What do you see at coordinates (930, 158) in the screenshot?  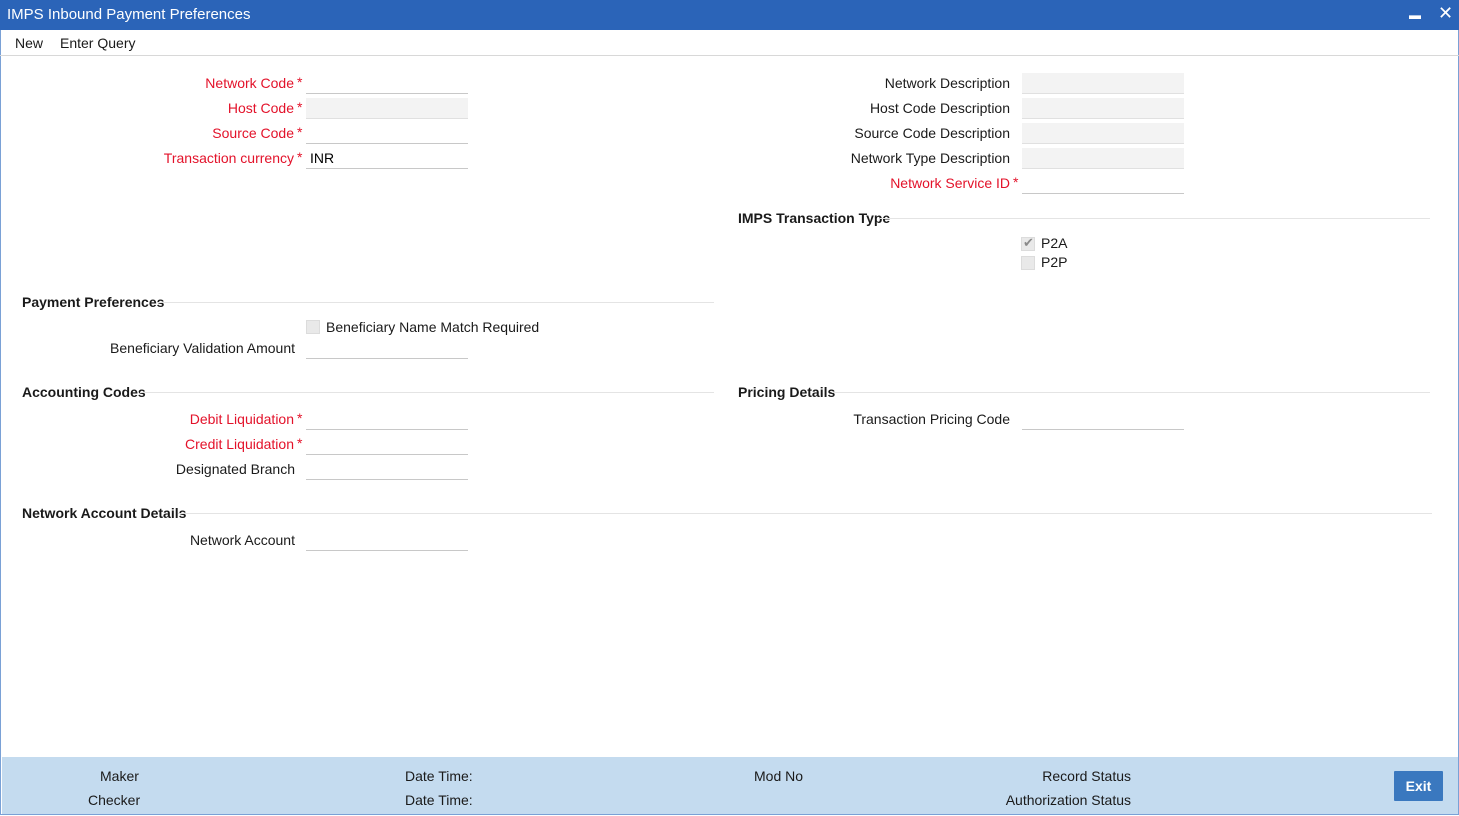 I see `network-type-description-label: Network Type Description` at bounding box center [930, 158].